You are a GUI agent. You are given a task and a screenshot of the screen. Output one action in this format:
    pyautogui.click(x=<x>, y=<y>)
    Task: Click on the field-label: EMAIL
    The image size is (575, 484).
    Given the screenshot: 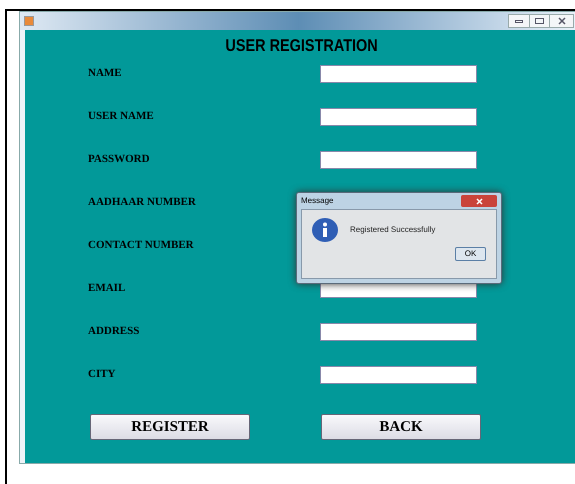 What is the action you would take?
    pyautogui.click(x=107, y=288)
    